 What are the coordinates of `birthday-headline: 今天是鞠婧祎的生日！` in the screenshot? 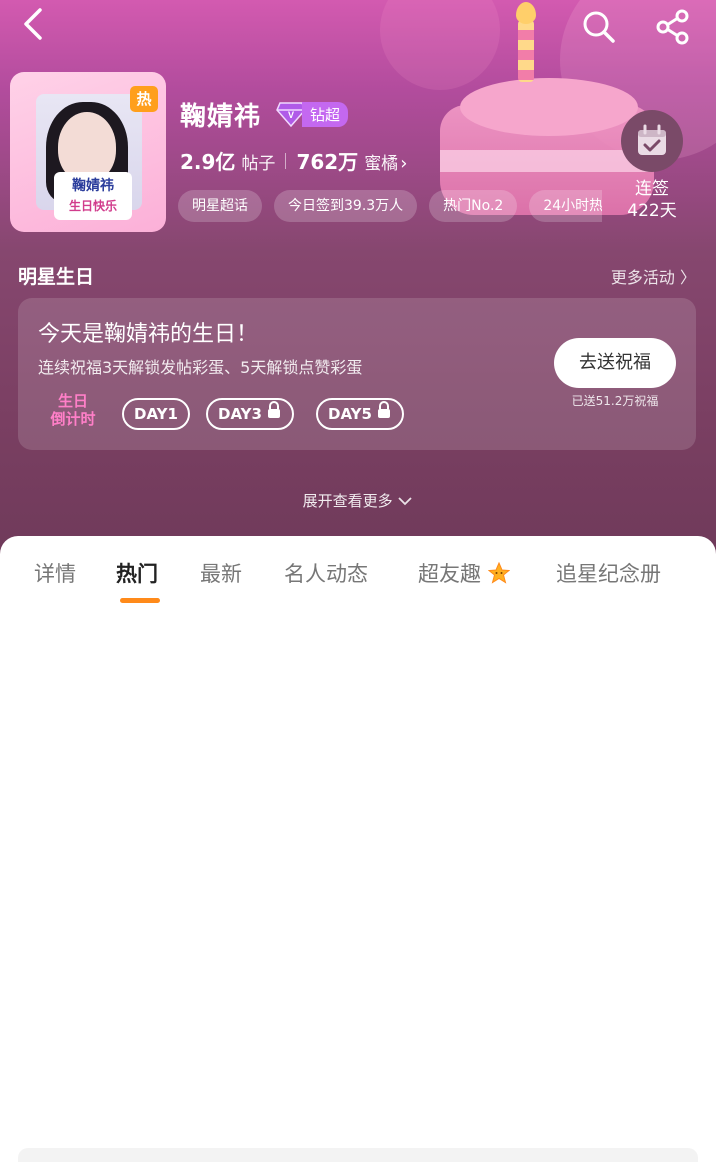 It's located at (148, 334).